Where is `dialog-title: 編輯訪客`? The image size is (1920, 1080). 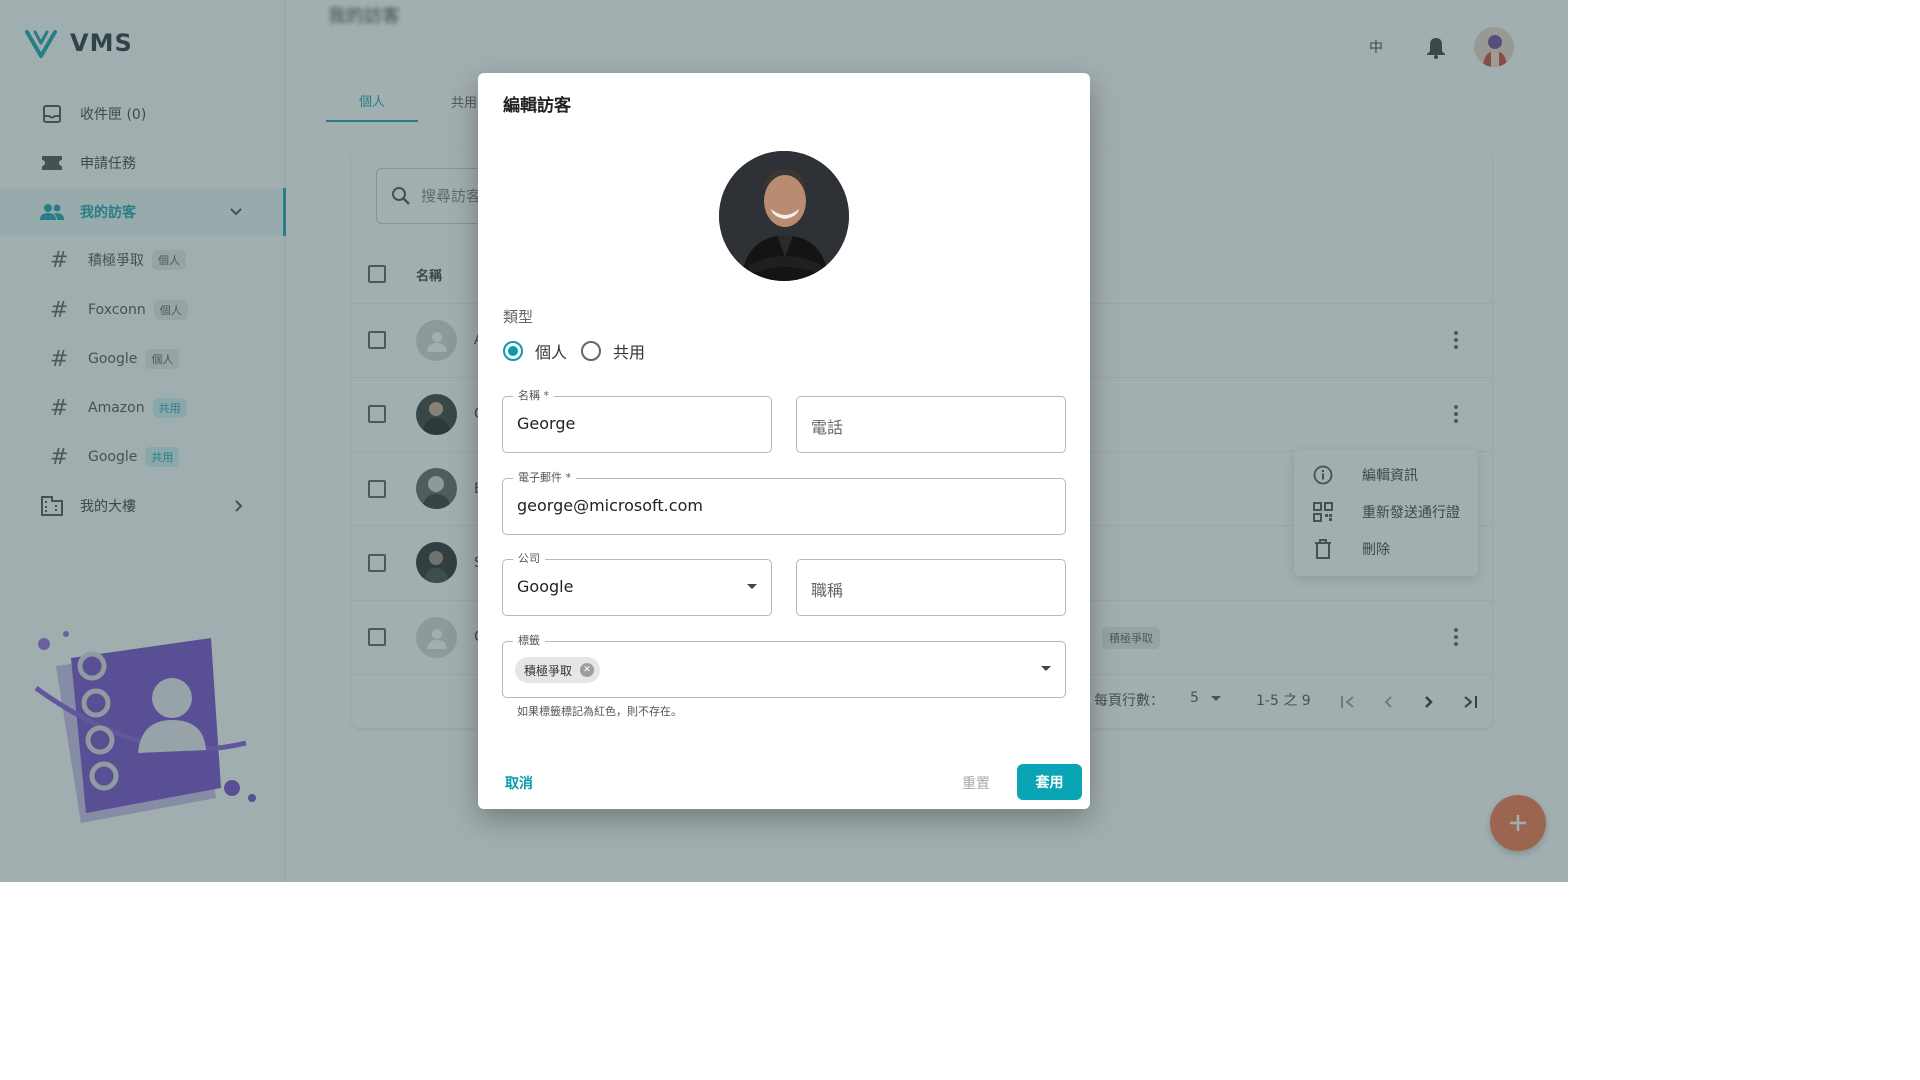 dialog-title: 編輯訪客 is located at coordinates (537, 106).